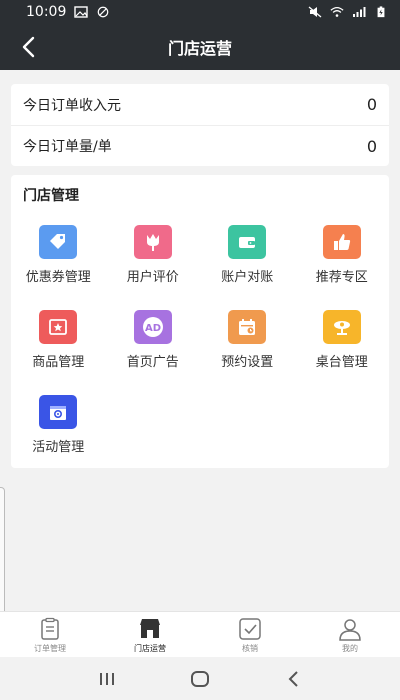 This screenshot has height=700, width=400. Describe the element at coordinates (58, 362) in the screenshot. I see `tile-label: 商品管理` at that location.